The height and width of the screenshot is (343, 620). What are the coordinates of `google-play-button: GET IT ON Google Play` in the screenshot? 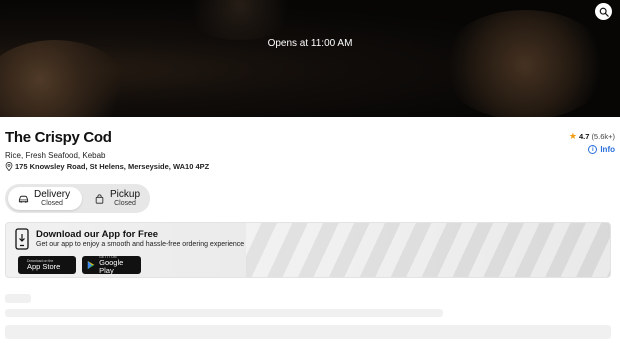 It's located at (111, 264).